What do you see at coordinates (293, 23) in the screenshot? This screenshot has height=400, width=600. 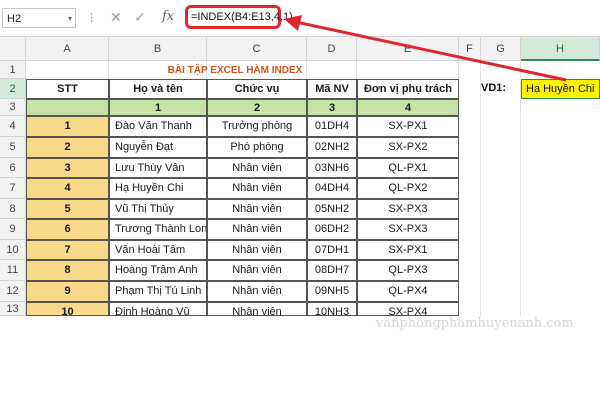 I see `arrowhead` at bounding box center [293, 23].